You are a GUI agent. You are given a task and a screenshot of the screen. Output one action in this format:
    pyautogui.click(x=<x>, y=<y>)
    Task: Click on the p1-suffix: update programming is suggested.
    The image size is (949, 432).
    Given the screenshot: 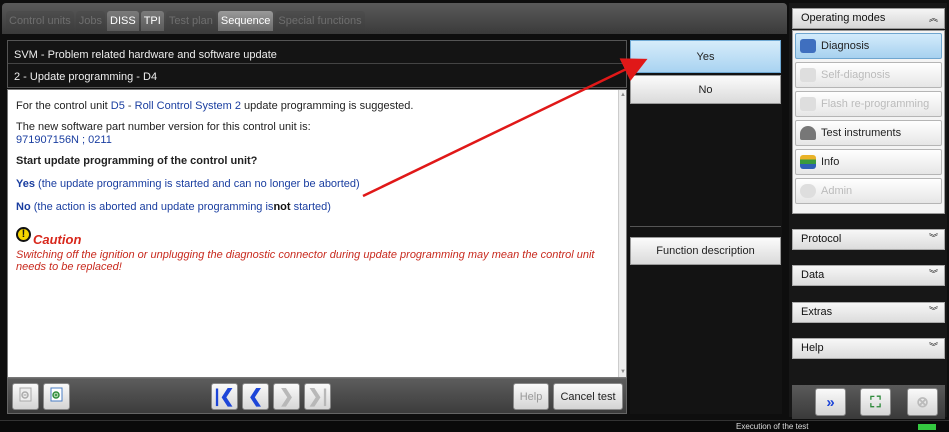 What is the action you would take?
    pyautogui.click(x=327, y=106)
    